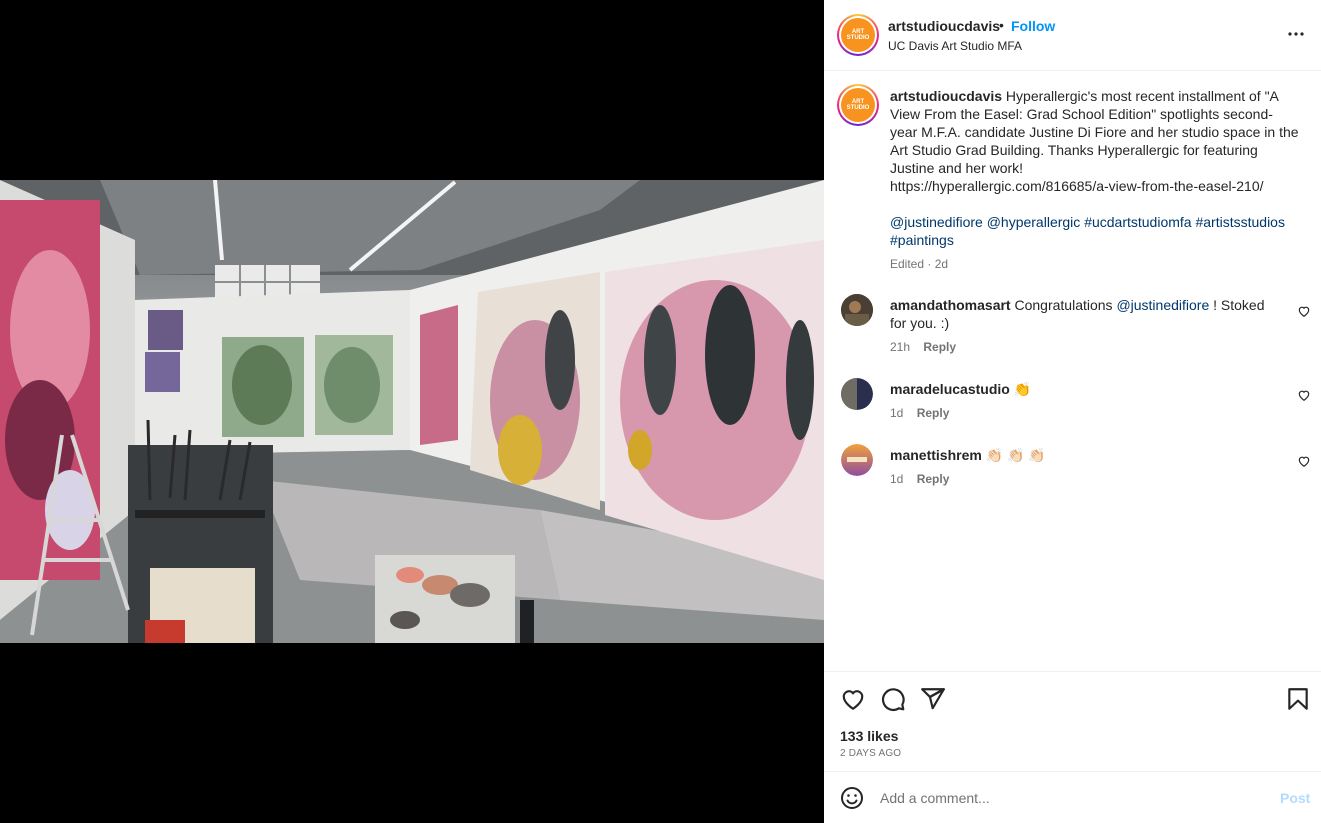 Image resolution: width=1321 pixels, height=823 pixels. I want to click on comment-text: manettishrem 👏🏻 👏🏻 👏🏻, so click(1085, 455).